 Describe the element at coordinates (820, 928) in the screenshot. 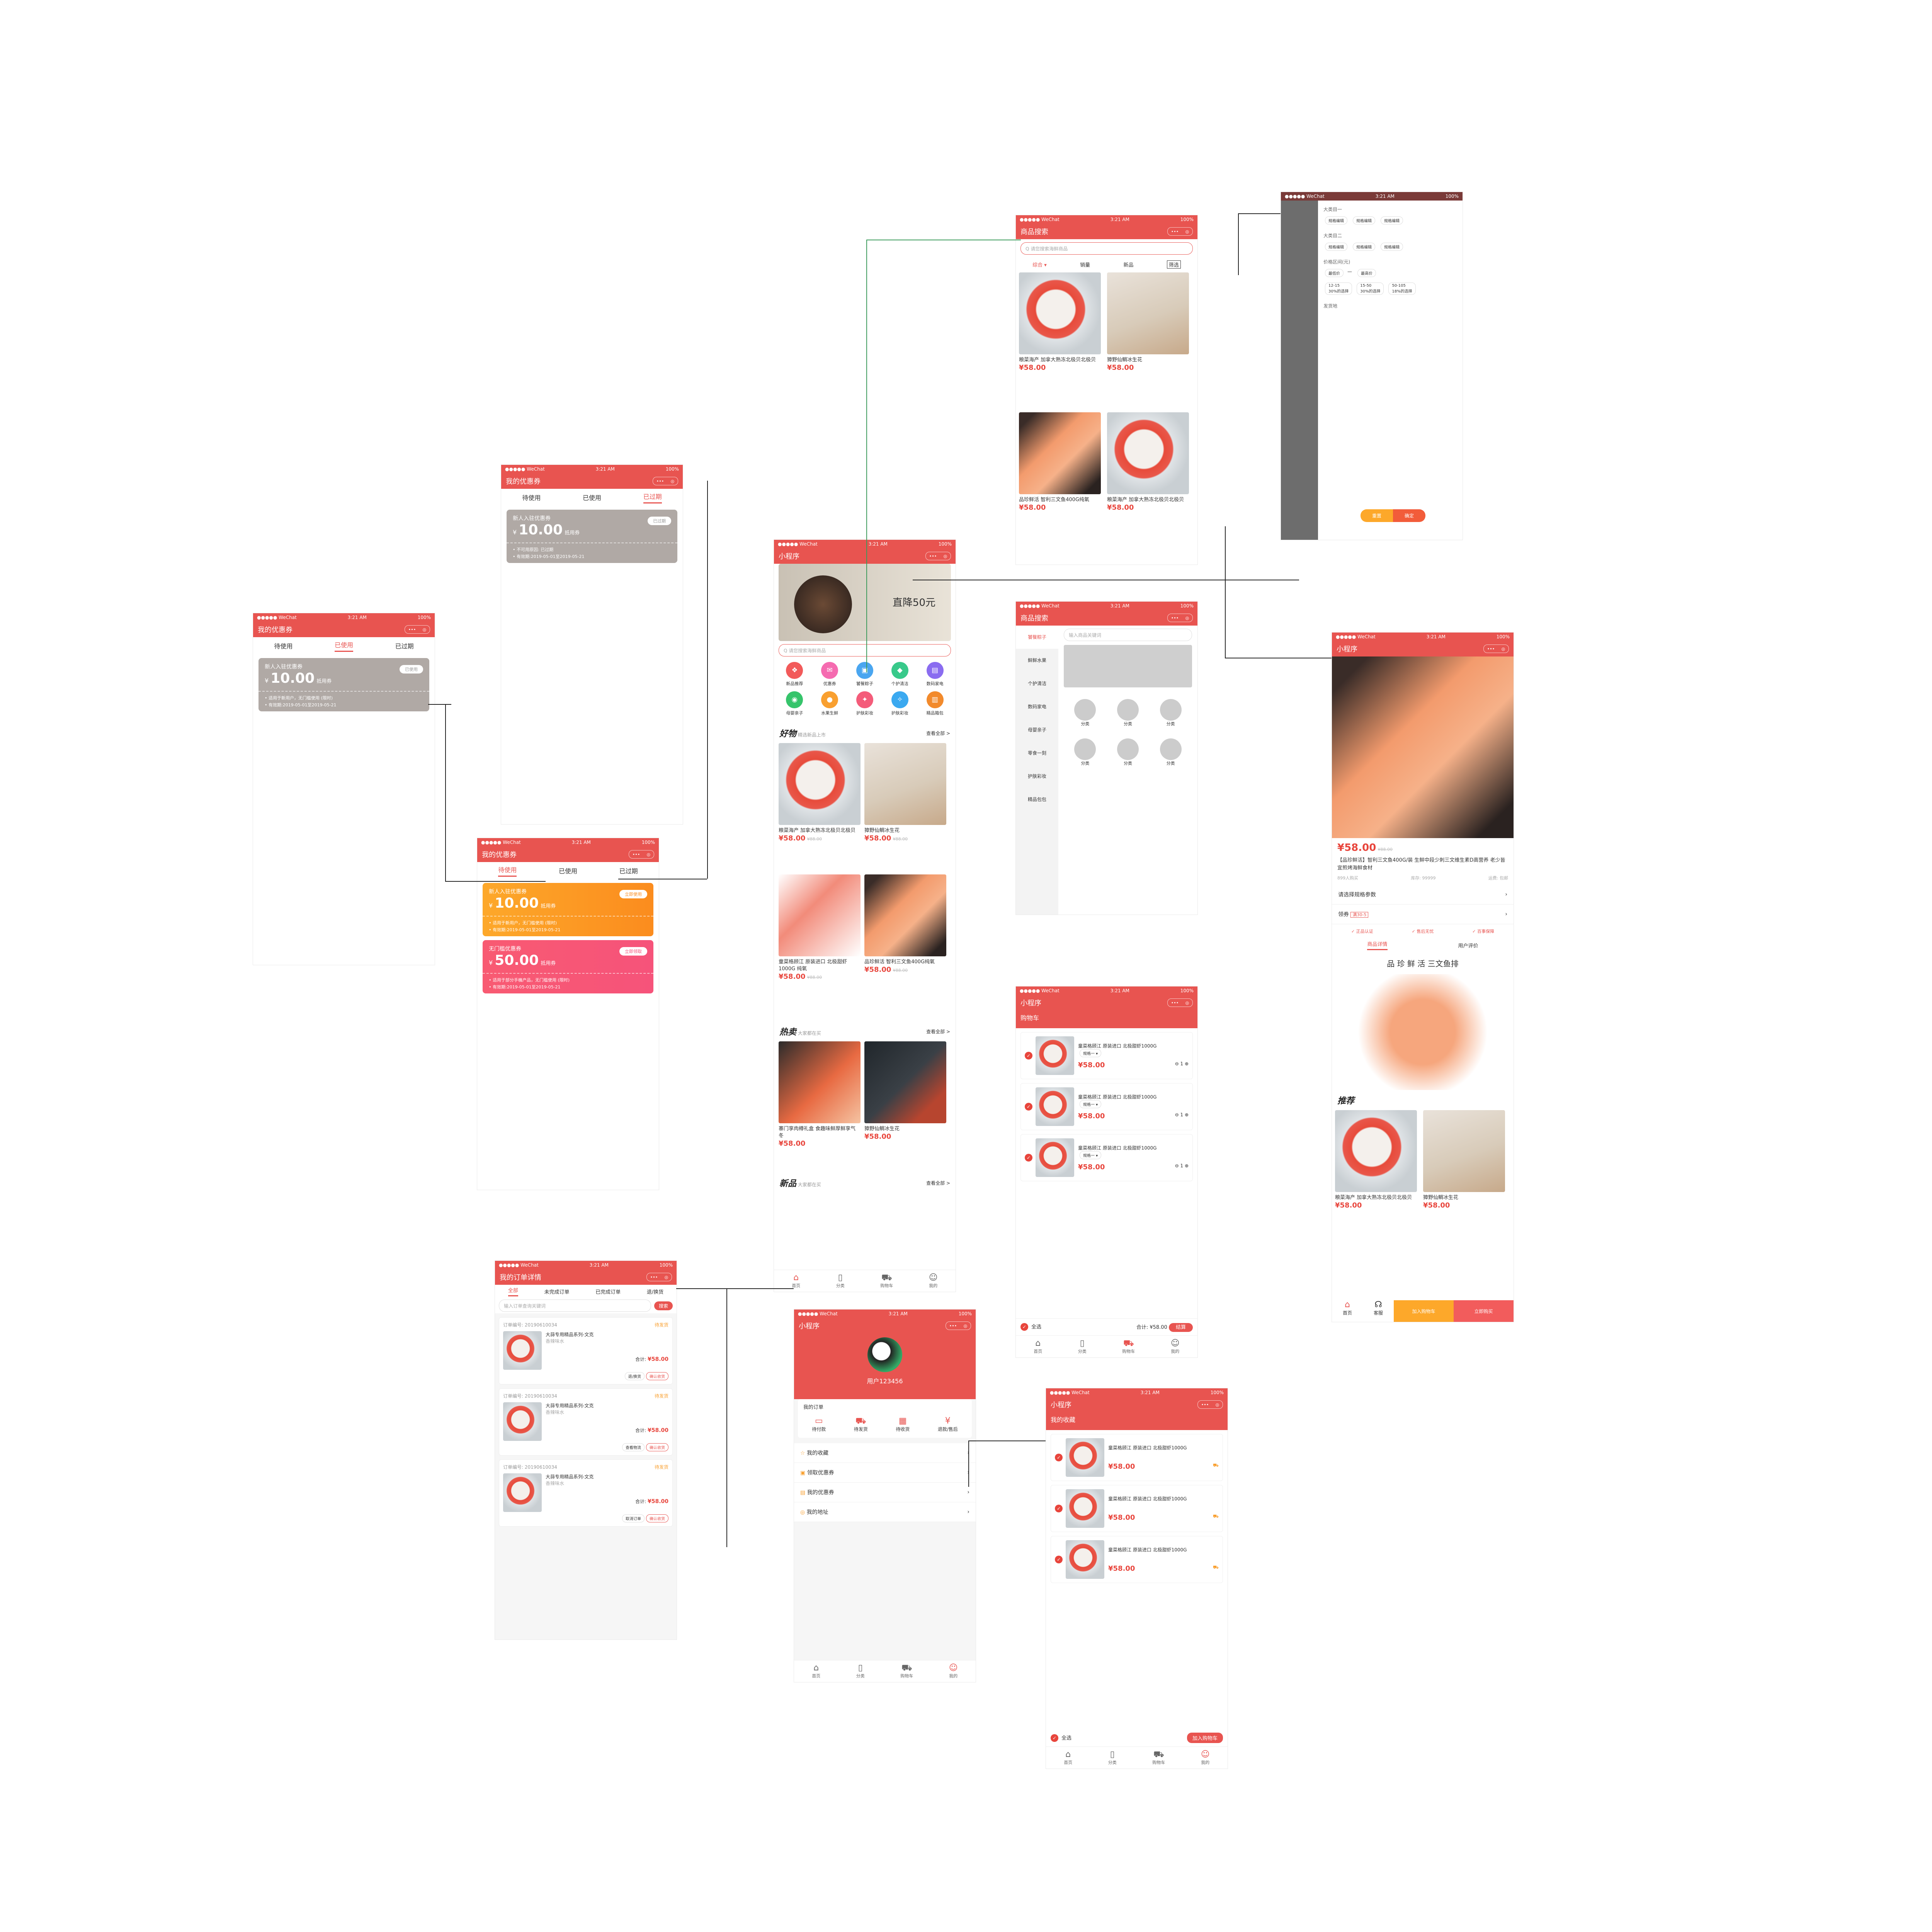

I see `product-card: 童菜格顾江 原装进口 北极甜虾1000G 纯氧 ¥58.00 ¥88.00` at that location.